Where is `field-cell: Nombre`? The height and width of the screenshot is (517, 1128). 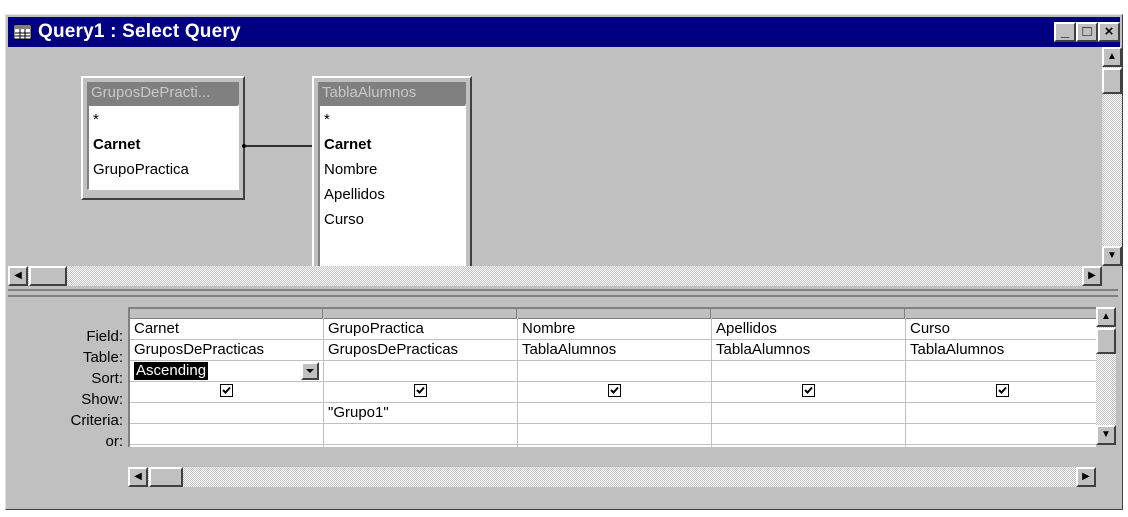
field-cell: Nombre is located at coordinates (614, 329).